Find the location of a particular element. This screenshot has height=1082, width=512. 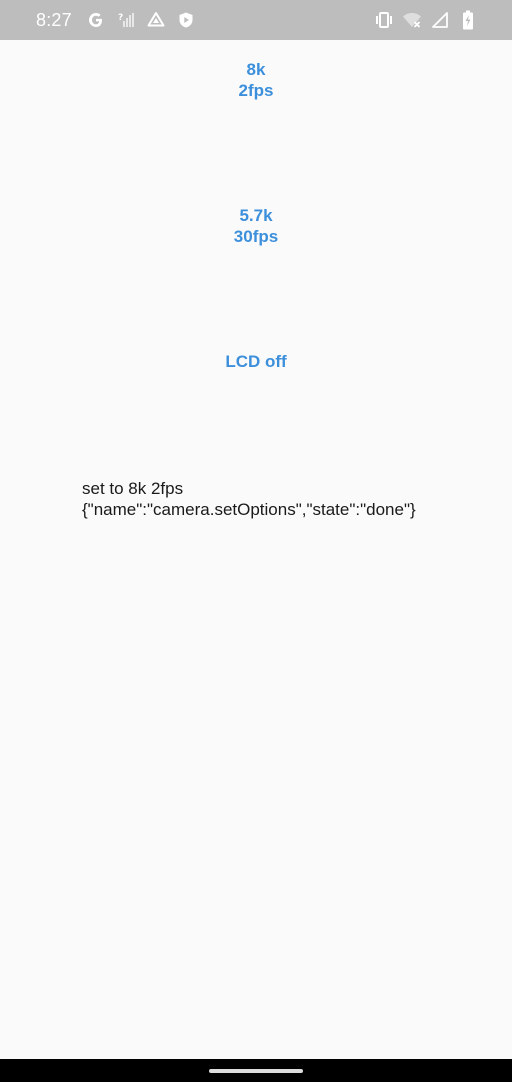

button-fps-label: 30fps is located at coordinates (256, 236).